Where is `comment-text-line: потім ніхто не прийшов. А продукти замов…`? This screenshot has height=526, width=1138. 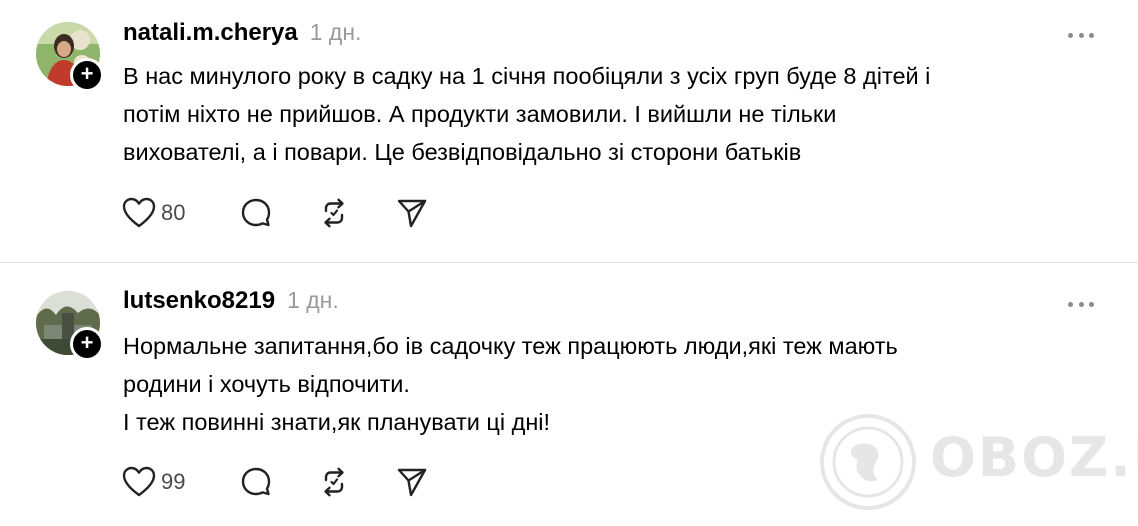
comment-text-line: потім ніхто не прийшов. А продукти замов… is located at coordinates (480, 114).